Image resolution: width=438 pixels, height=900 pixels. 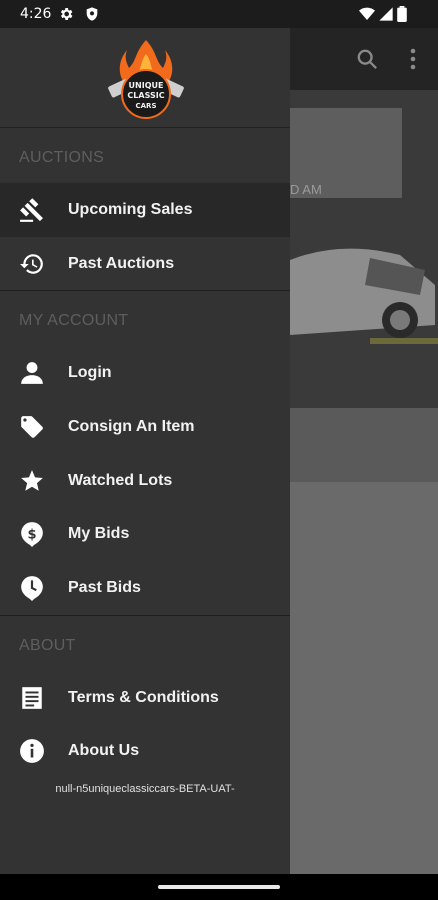 I want to click on clock-pin-icon, so click(x=32, y=588).